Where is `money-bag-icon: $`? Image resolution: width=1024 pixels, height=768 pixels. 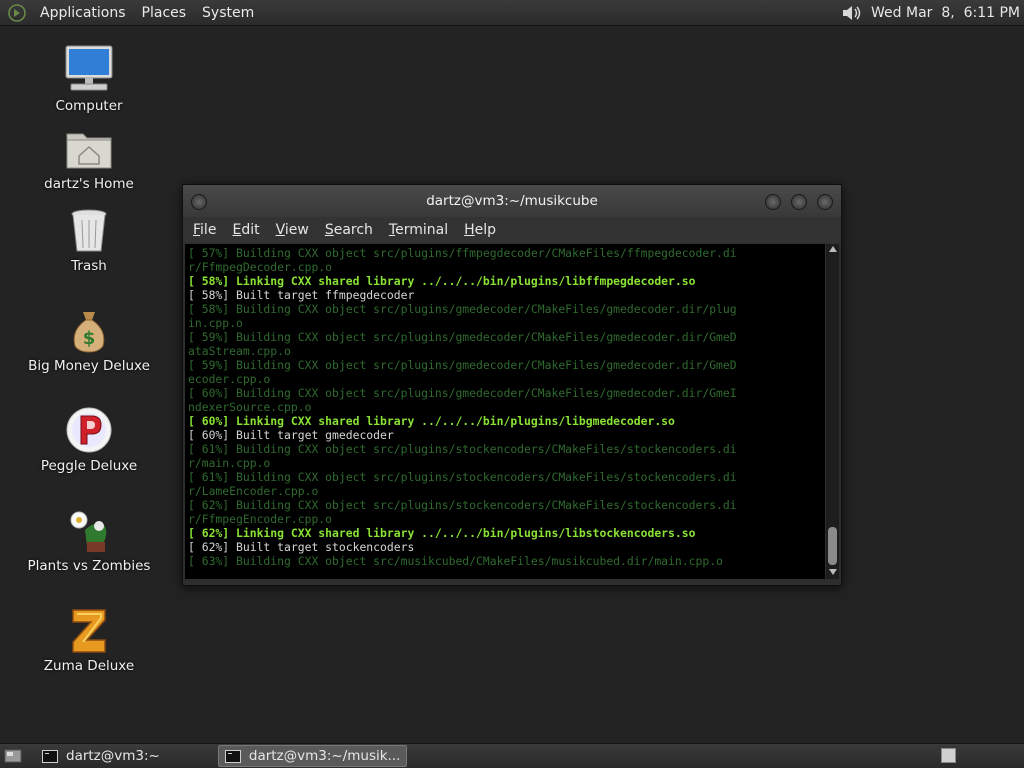 money-bag-icon: $ is located at coordinates (89, 332).